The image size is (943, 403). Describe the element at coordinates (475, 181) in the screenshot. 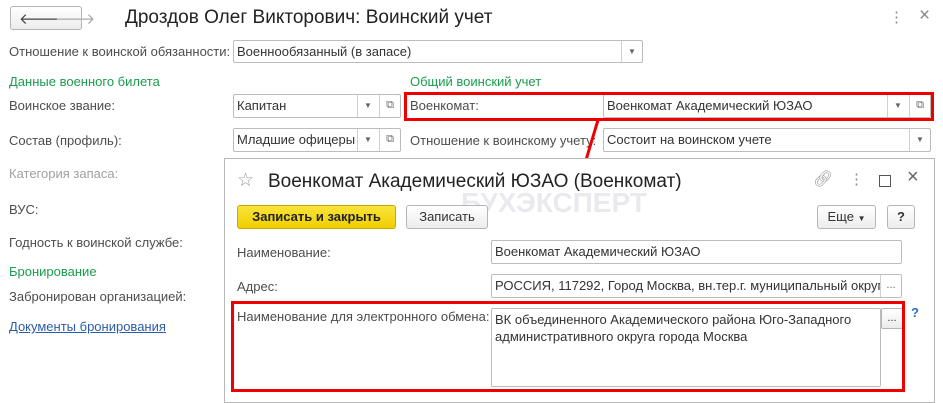

I see `dialog-title: Военкомат Академический ЮЗАО (Военкомат)` at that location.